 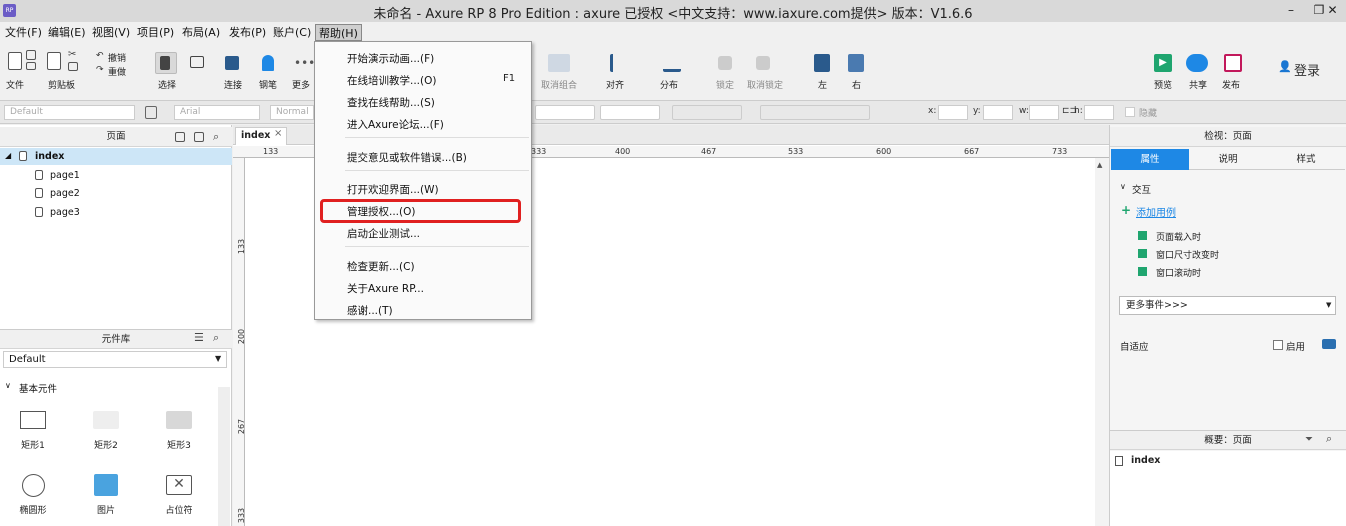 I want to click on filter-icon: ⏷, so click(x=1309, y=439).